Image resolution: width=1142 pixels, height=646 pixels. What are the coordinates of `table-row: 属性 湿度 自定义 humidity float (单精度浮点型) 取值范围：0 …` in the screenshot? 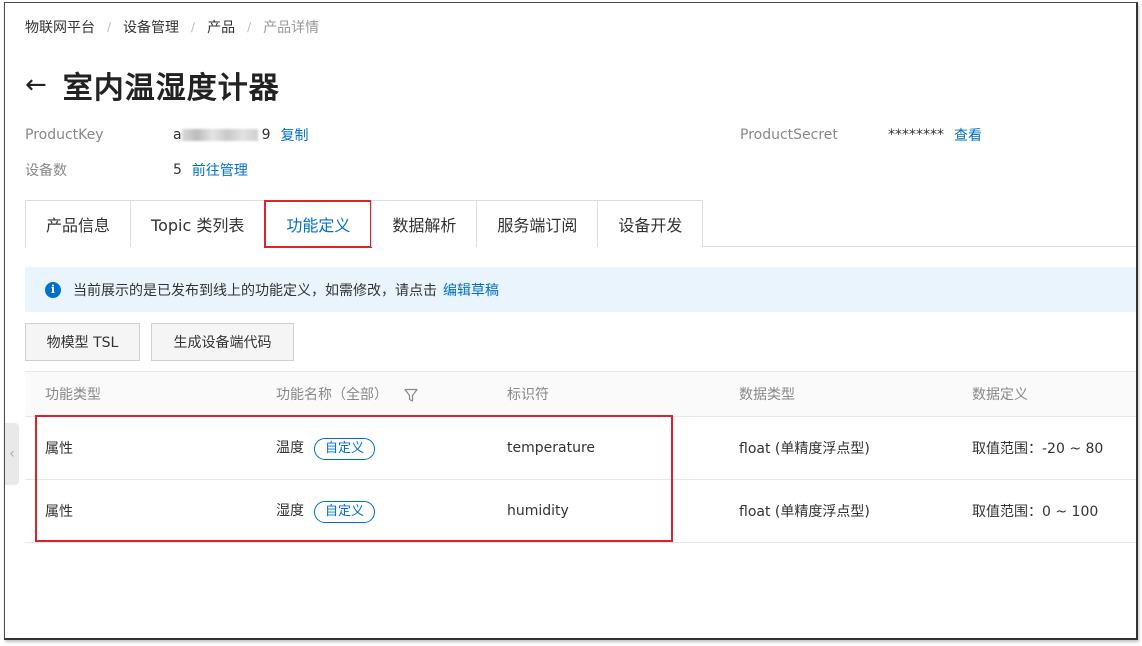 It's located at (580, 511).